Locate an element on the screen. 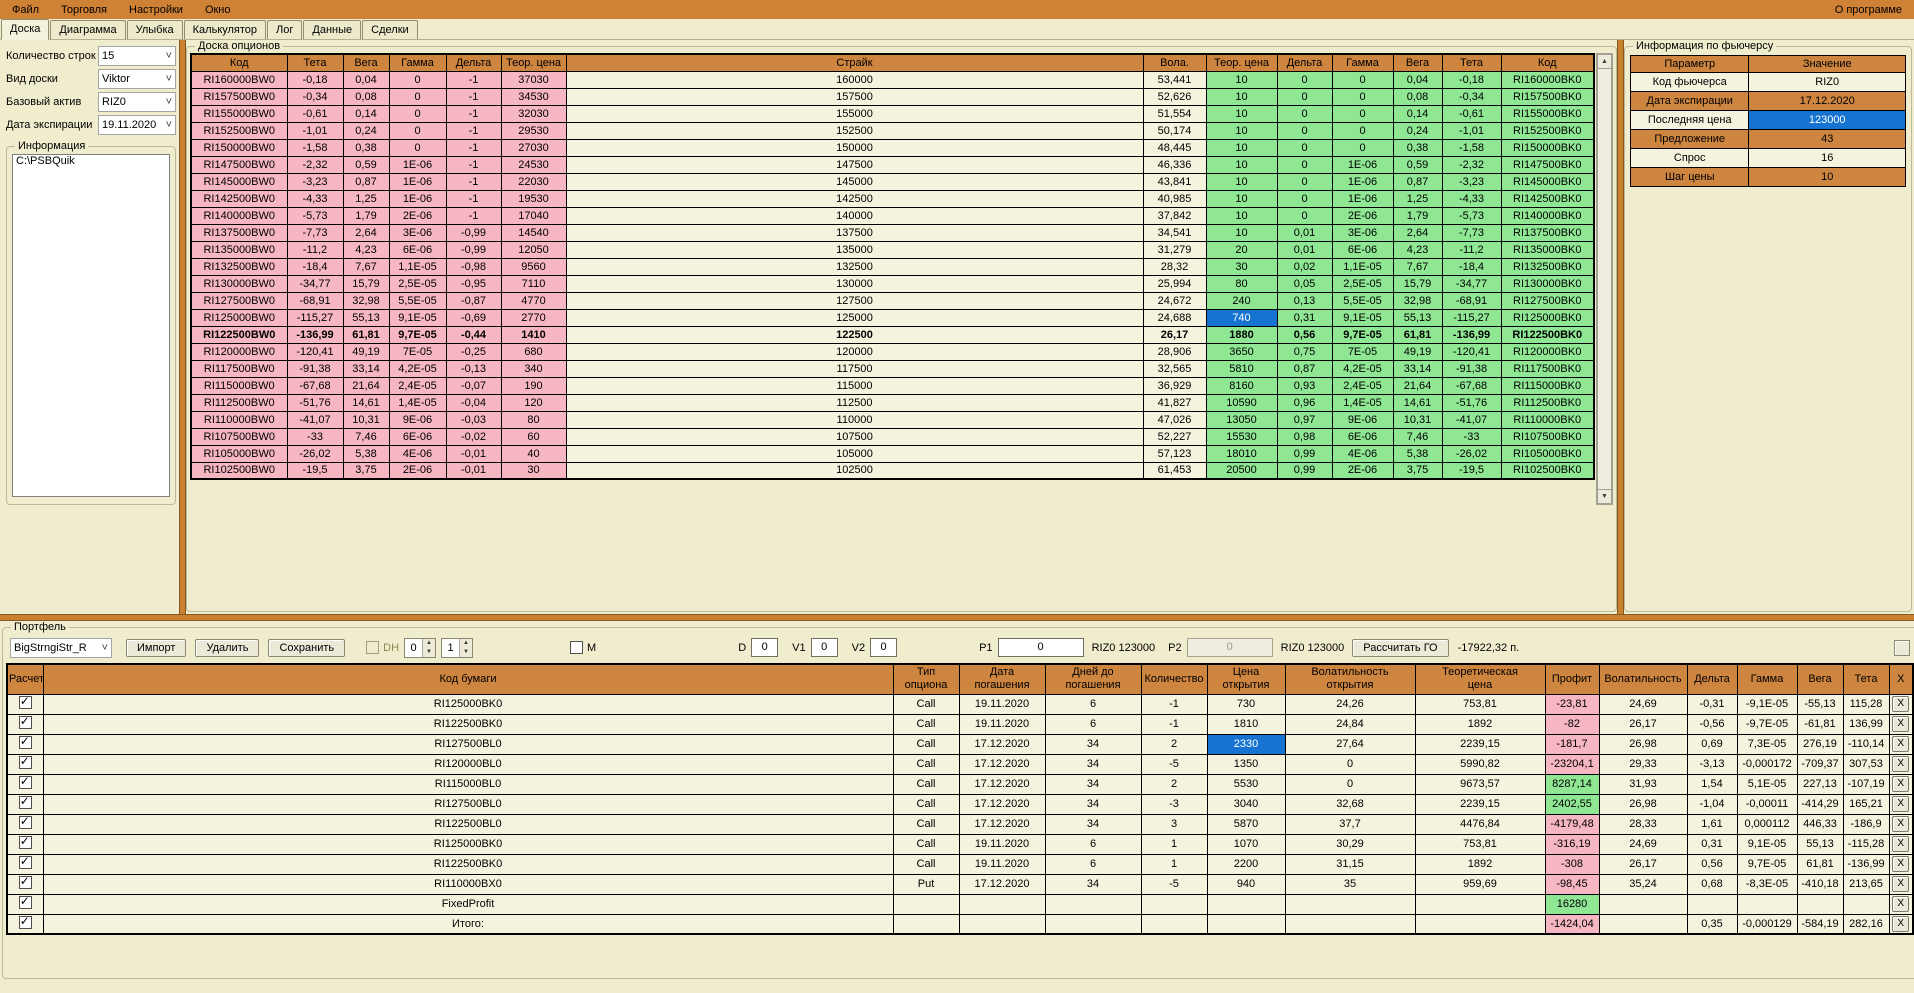  options-cell: 2E-06 is located at coordinates (417, 215).